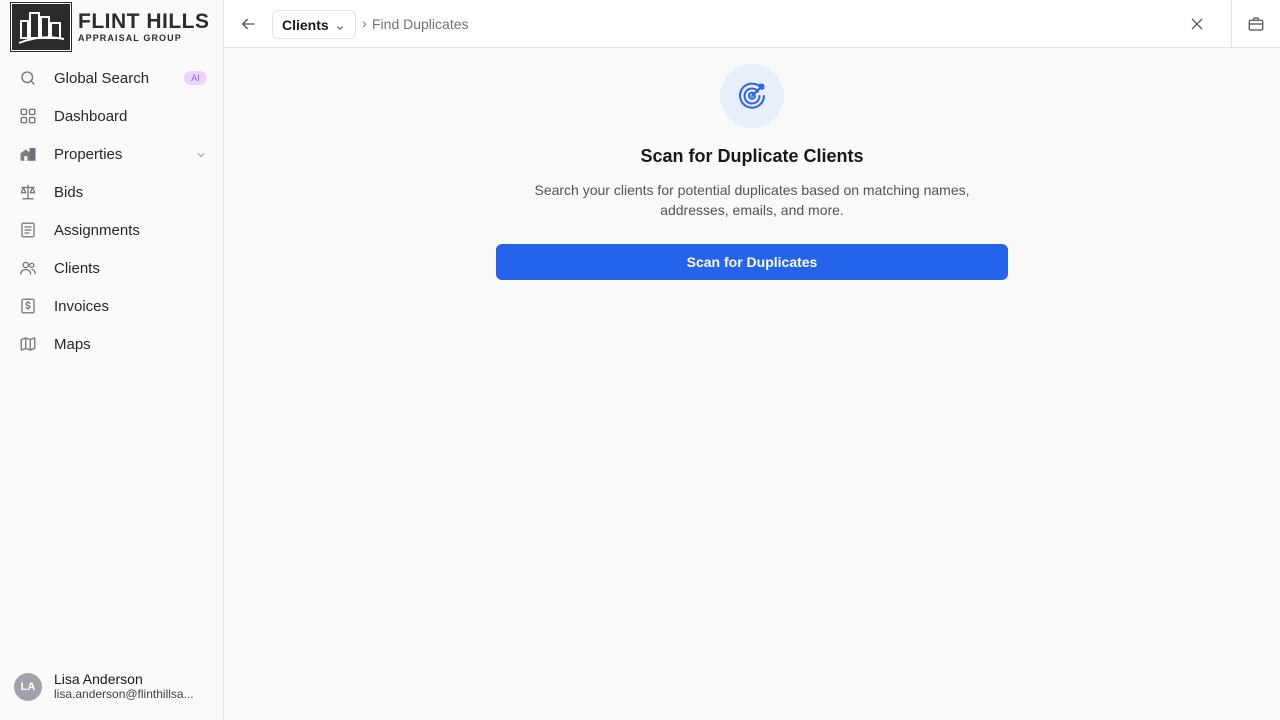 This screenshot has width=1280, height=720. Describe the element at coordinates (102, 78) in the screenshot. I see `sidebar-item-label: Global Search` at that location.